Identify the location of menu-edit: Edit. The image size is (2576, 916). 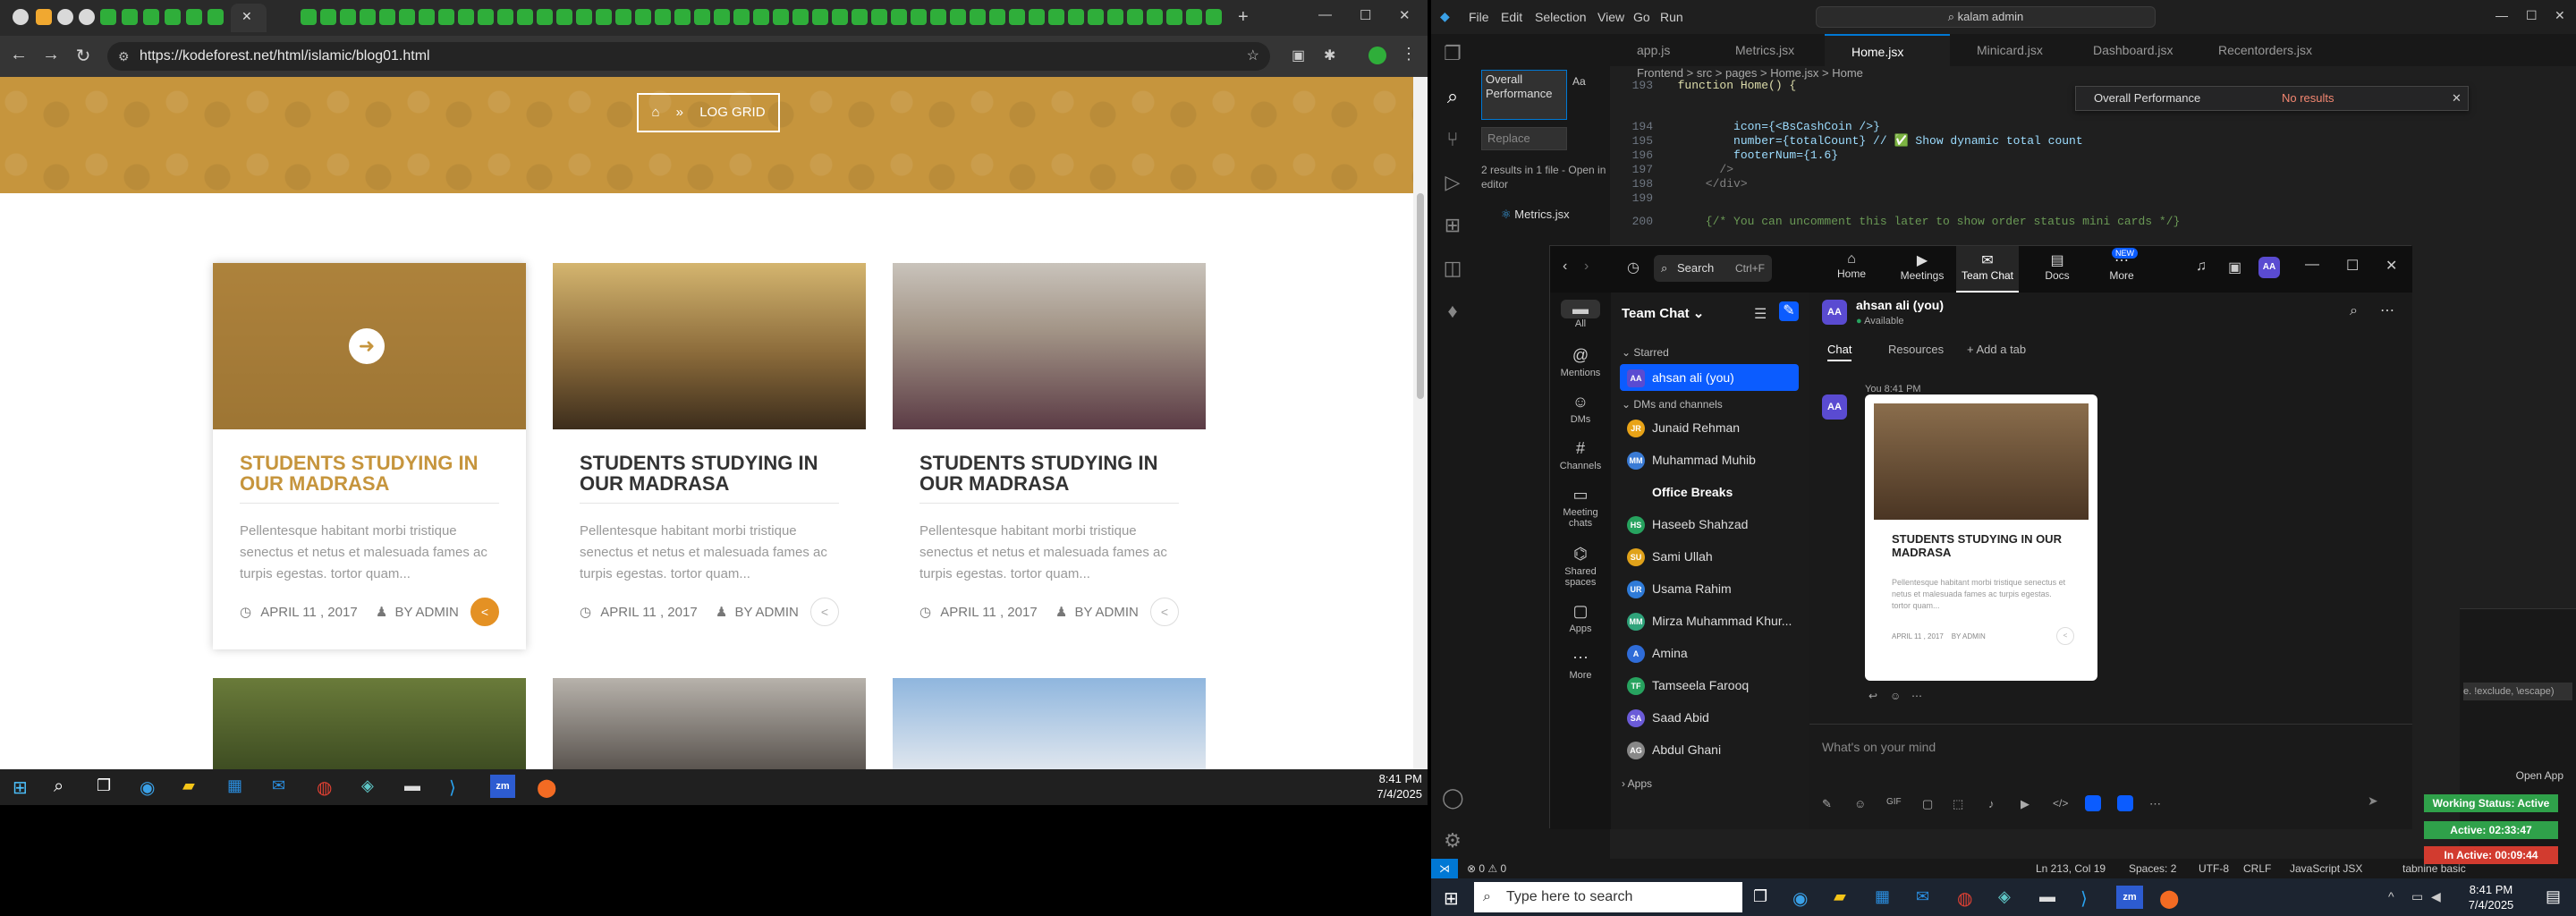
(1511, 17).